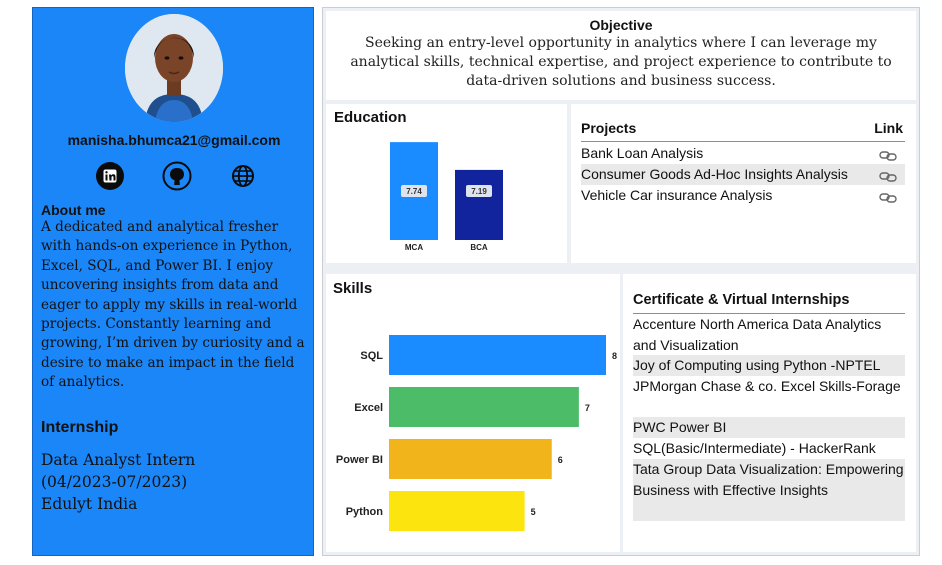 The image size is (942, 565). Describe the element at coordinates (243, 176) in the screenshot. I see `globe-icon` at that location.